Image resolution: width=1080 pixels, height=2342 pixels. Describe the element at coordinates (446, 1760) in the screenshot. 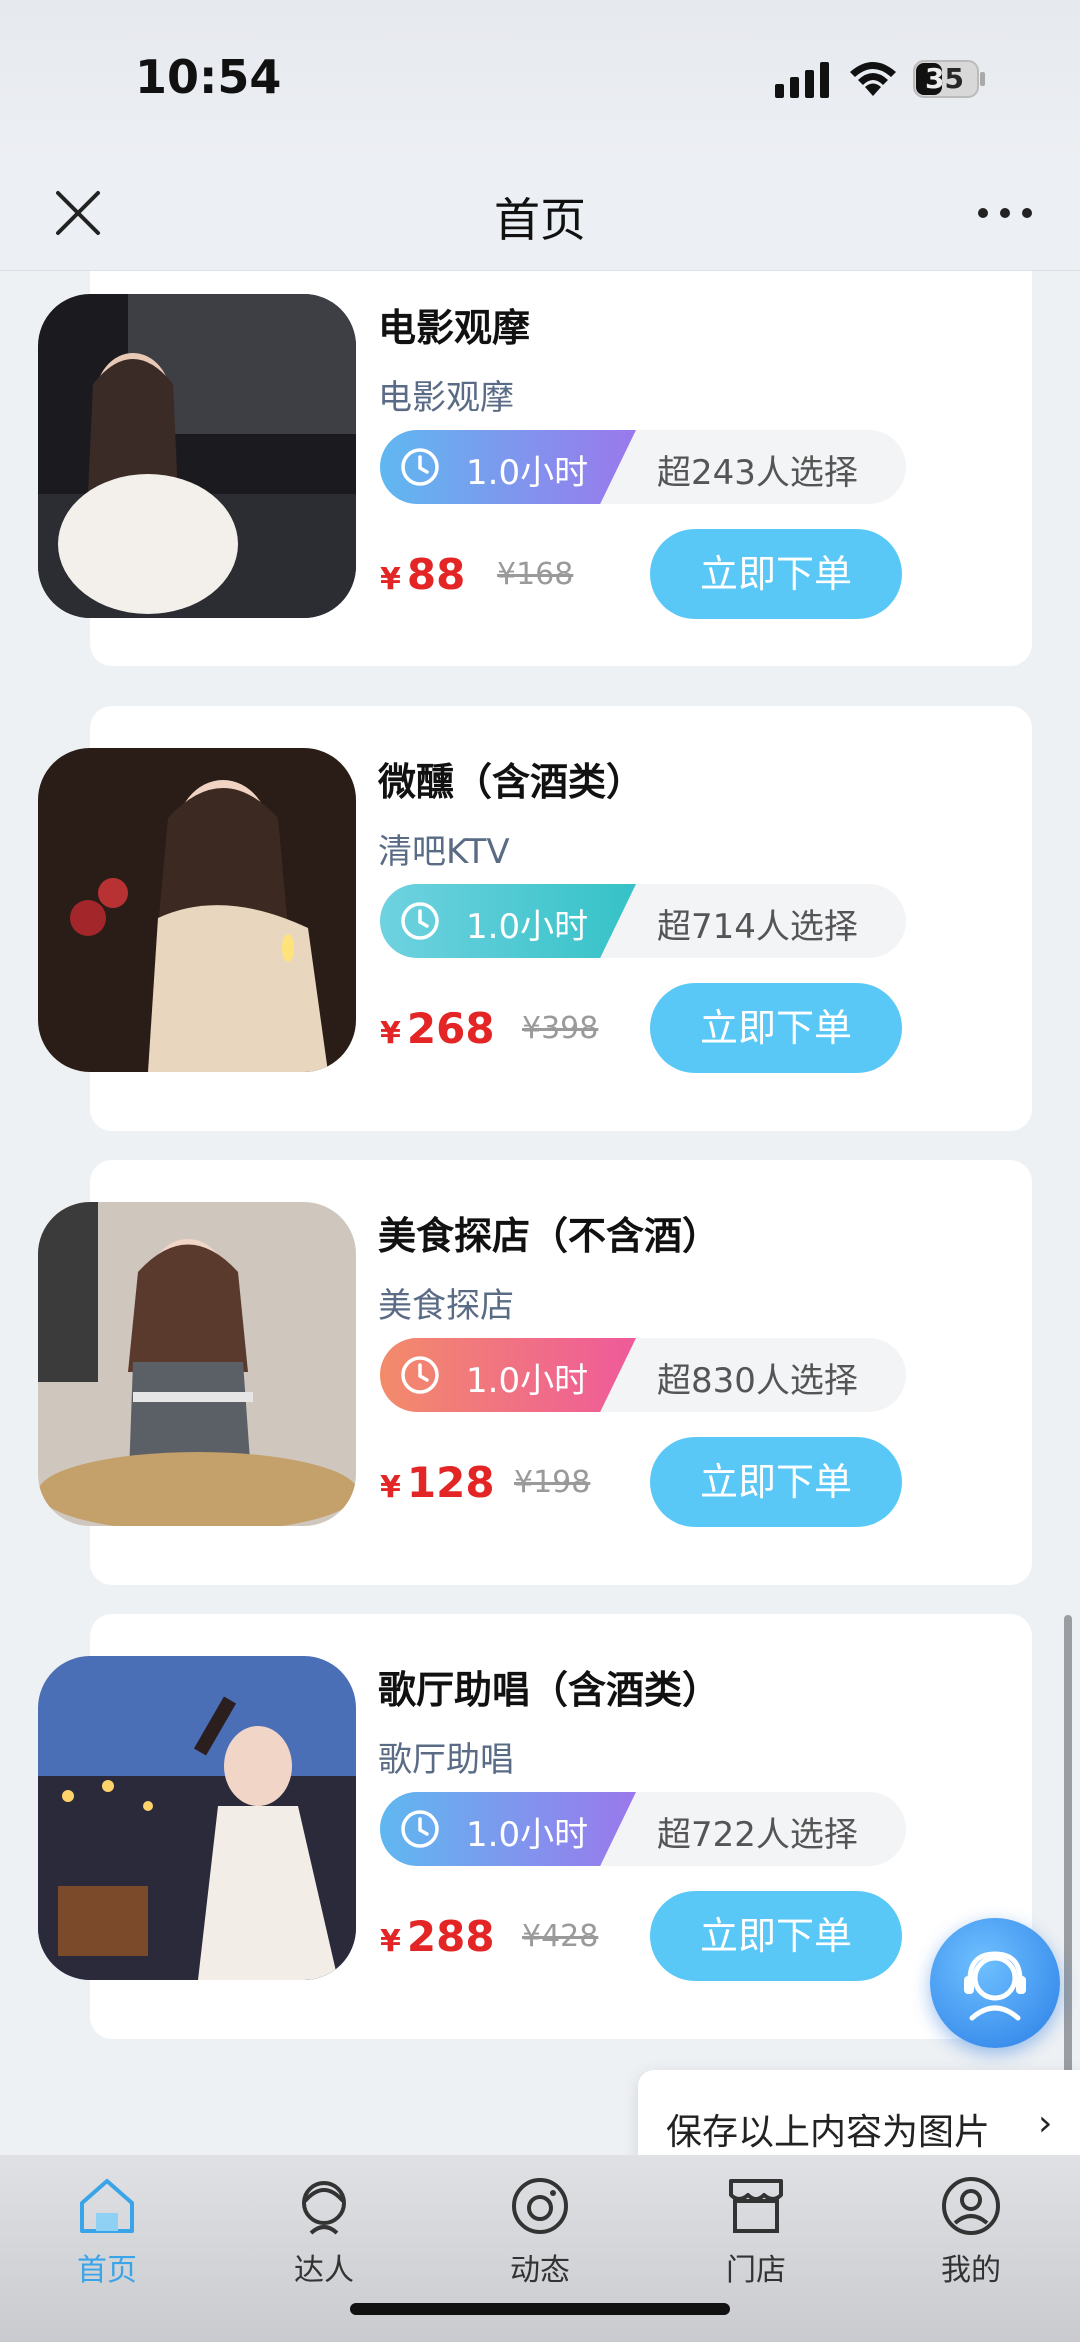

I see `product-category: 歌厅助唱` at that location.